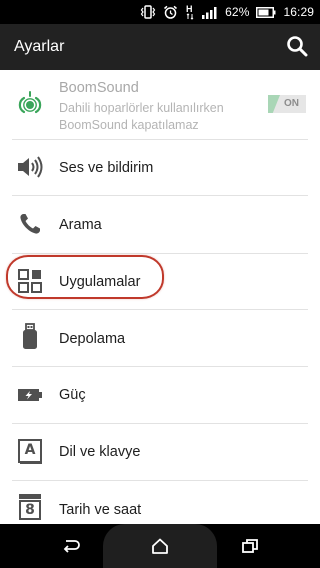 This screenshot has width=320, height=568. I want to click on settings-item-sound: Ses ve bildirim, so click(160, 167).